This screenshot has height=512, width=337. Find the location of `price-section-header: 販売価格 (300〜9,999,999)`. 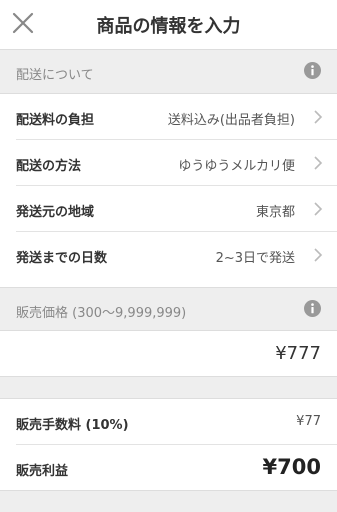

price-section-header: 販売価格 (300〜9,999,999) is located at coordinates (168, 309).